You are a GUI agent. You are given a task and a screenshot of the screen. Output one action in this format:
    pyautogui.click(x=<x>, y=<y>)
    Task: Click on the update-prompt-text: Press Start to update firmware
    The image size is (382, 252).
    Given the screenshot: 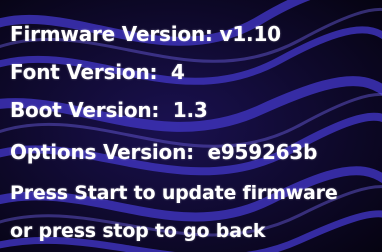 What is the action you would take?
    pyautogui.click(x=174, y=193)
    